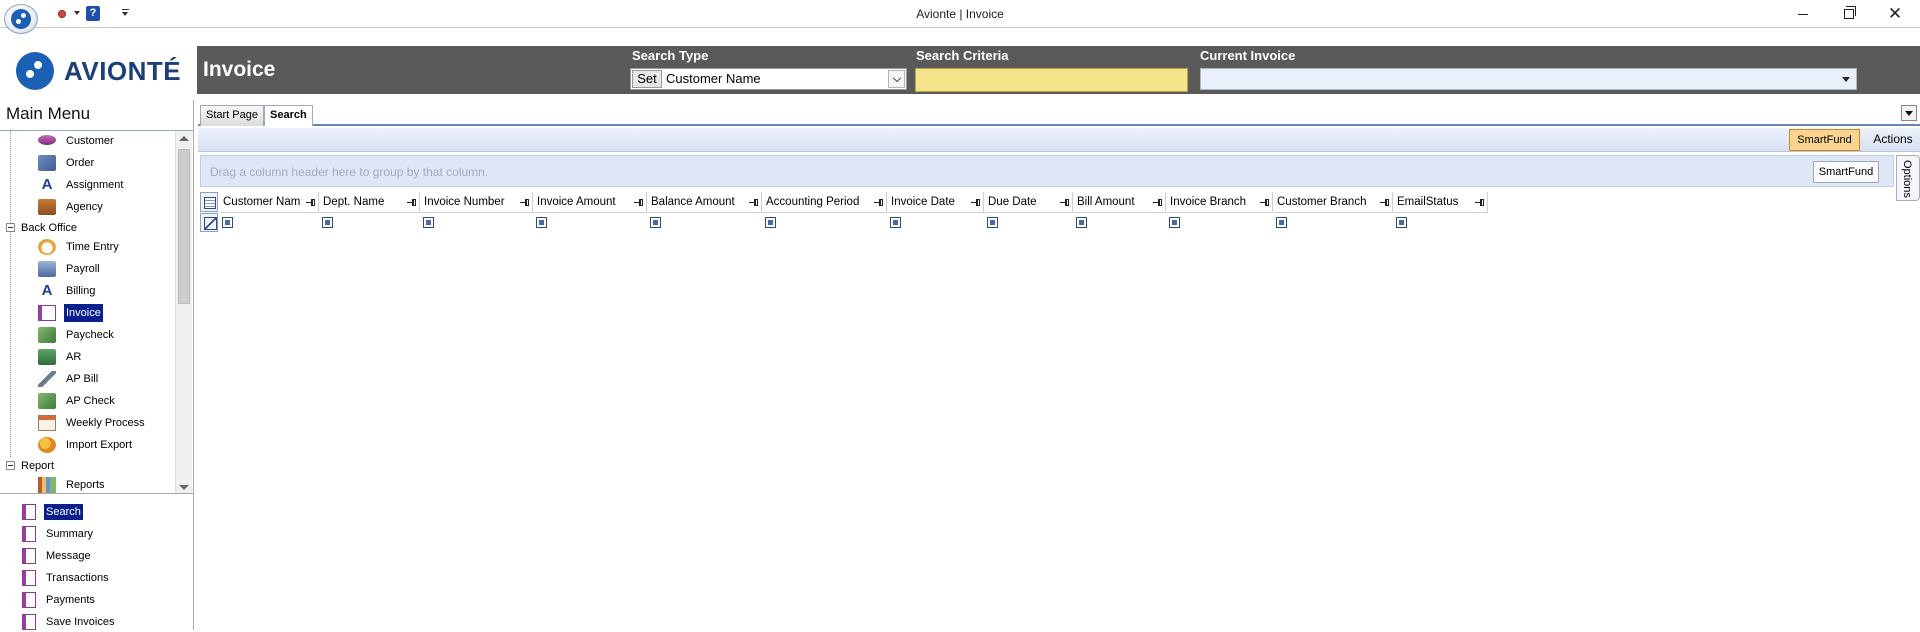 The height and width of the screenshot is (632, 1920). Describe the element at coordinates (1012, 202) in the screenshot. I see `column-header-label: Due Date` at that location.